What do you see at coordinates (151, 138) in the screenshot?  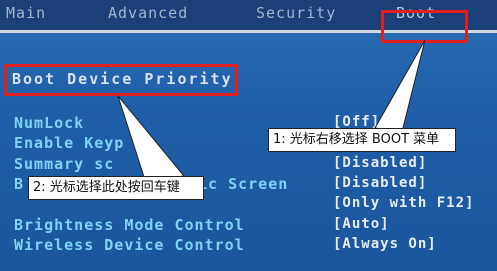 I see `enter-arrow-icon` at bounding box center [151, 138].